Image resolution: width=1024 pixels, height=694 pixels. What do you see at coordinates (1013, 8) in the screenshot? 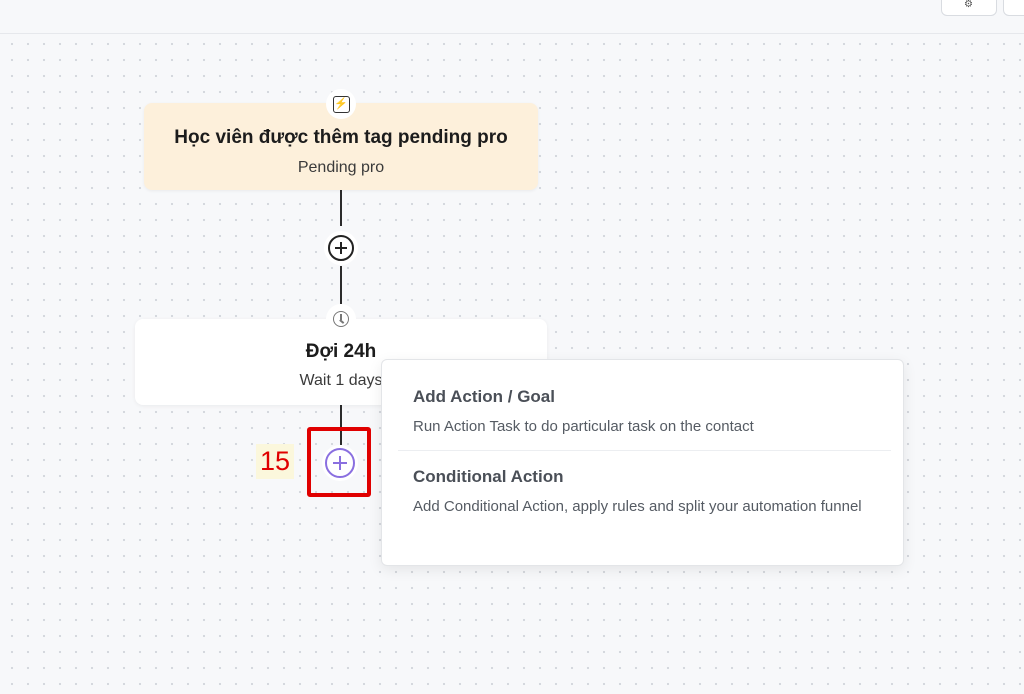
I see `toolbar-extra-button` at bounding box center [1013, 8].